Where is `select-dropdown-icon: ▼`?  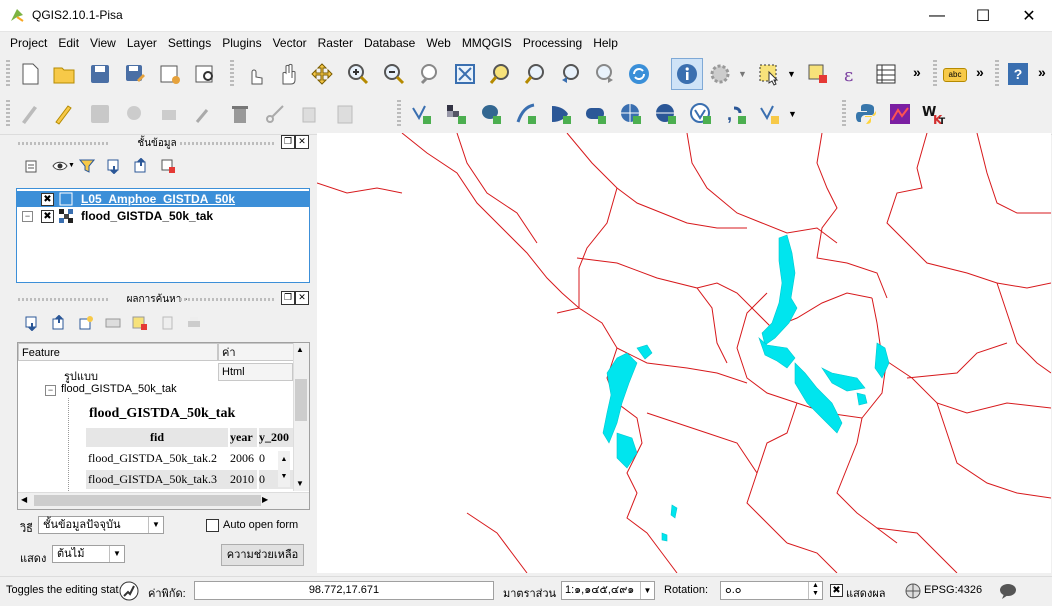 select-dropdown-icon: ▼ is located at coordinates (791, 74).